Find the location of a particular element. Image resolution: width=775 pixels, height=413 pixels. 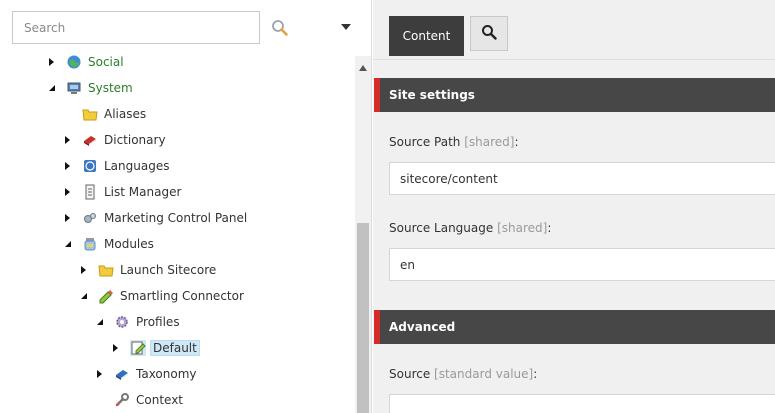

tree-node-label: Modules is located at coordinates (129, 244).